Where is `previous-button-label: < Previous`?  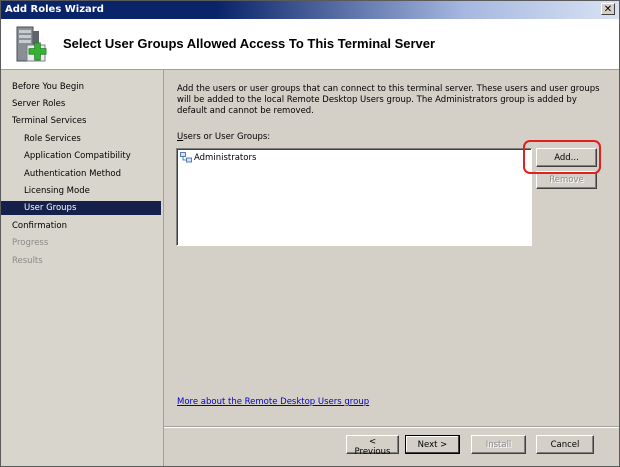
previous-button-label: < Previous is located at coordinates (372, 447).